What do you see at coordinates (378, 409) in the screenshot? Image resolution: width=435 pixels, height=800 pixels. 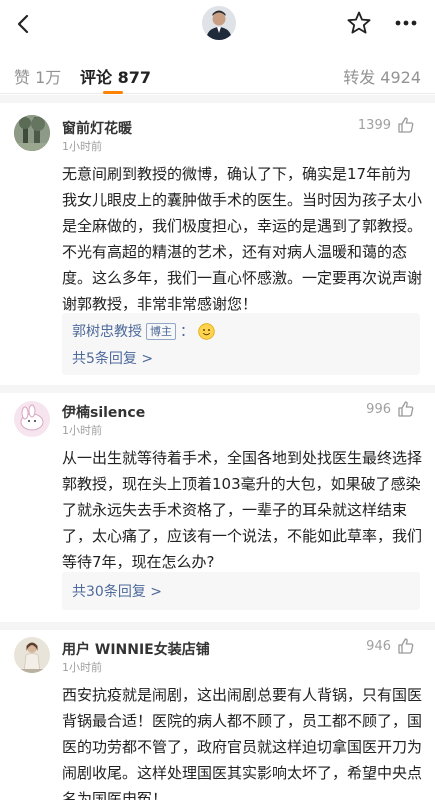 I see `like-count: 996` at bounding box center [378, 409].